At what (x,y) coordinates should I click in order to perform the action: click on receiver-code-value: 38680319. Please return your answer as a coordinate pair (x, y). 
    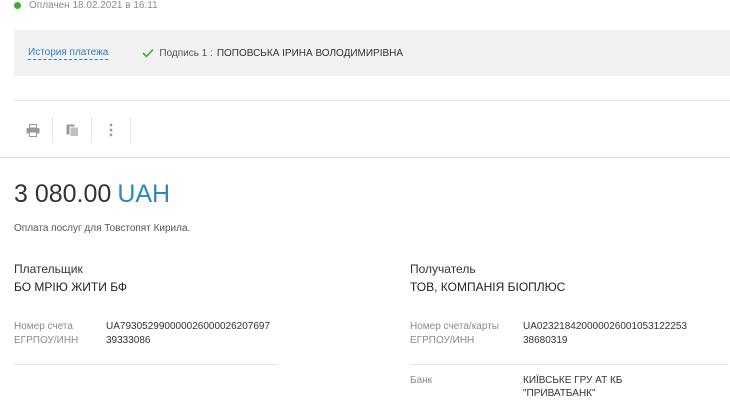
    Looking at the image, I should click on (545, 340).